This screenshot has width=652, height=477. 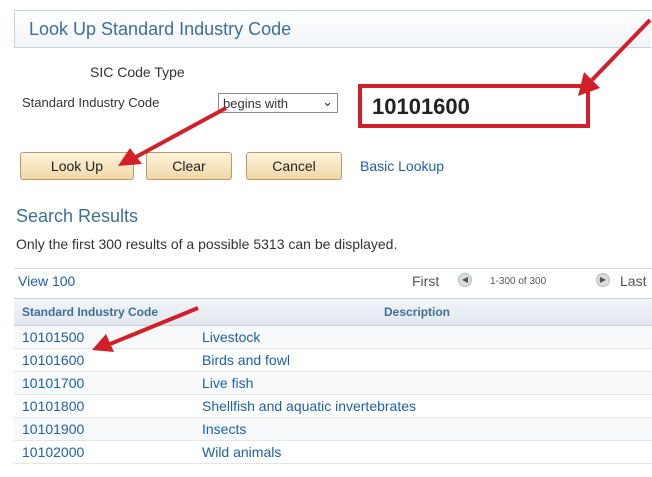 What do you see at coordinates (518, 281) in the screenshot?
I see `results-range: 1-300 of 300` at bounding box center [518, 281].